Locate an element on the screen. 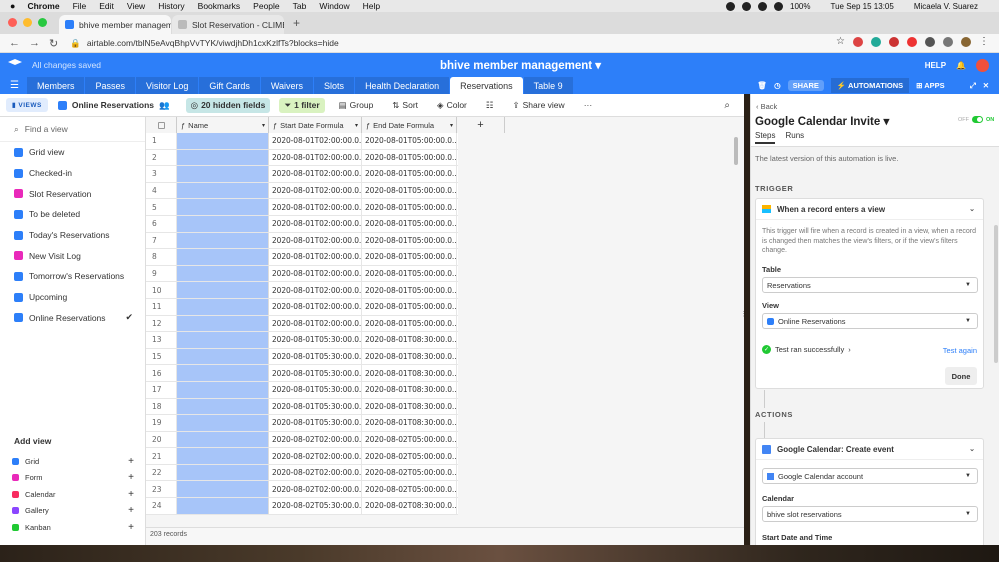 The height and width of the screenshot is (562, 999). color-button: ◈ Color is located at coordinates (452, 105).